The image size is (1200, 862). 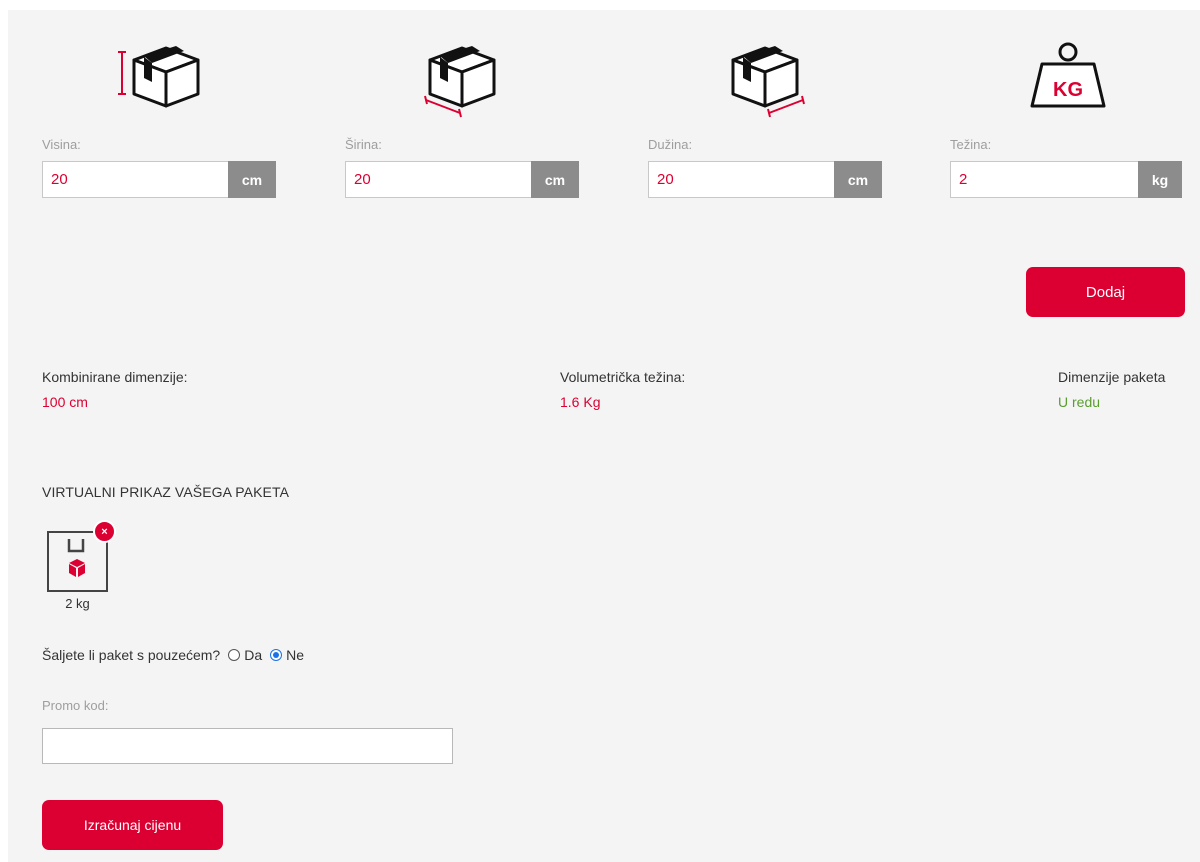 What do you see at coordinates (1068, 90) in the screenshot?
I see `kg-icon-text: KG` at bounding box center [1068, 90].